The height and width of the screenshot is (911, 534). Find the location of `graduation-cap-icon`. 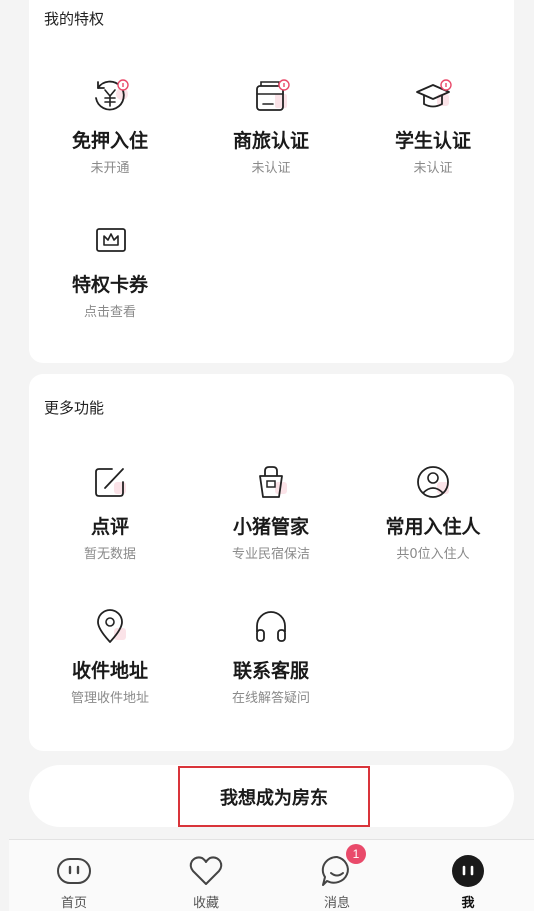

graduation-cap-icon is located at coordinates (433, 96).